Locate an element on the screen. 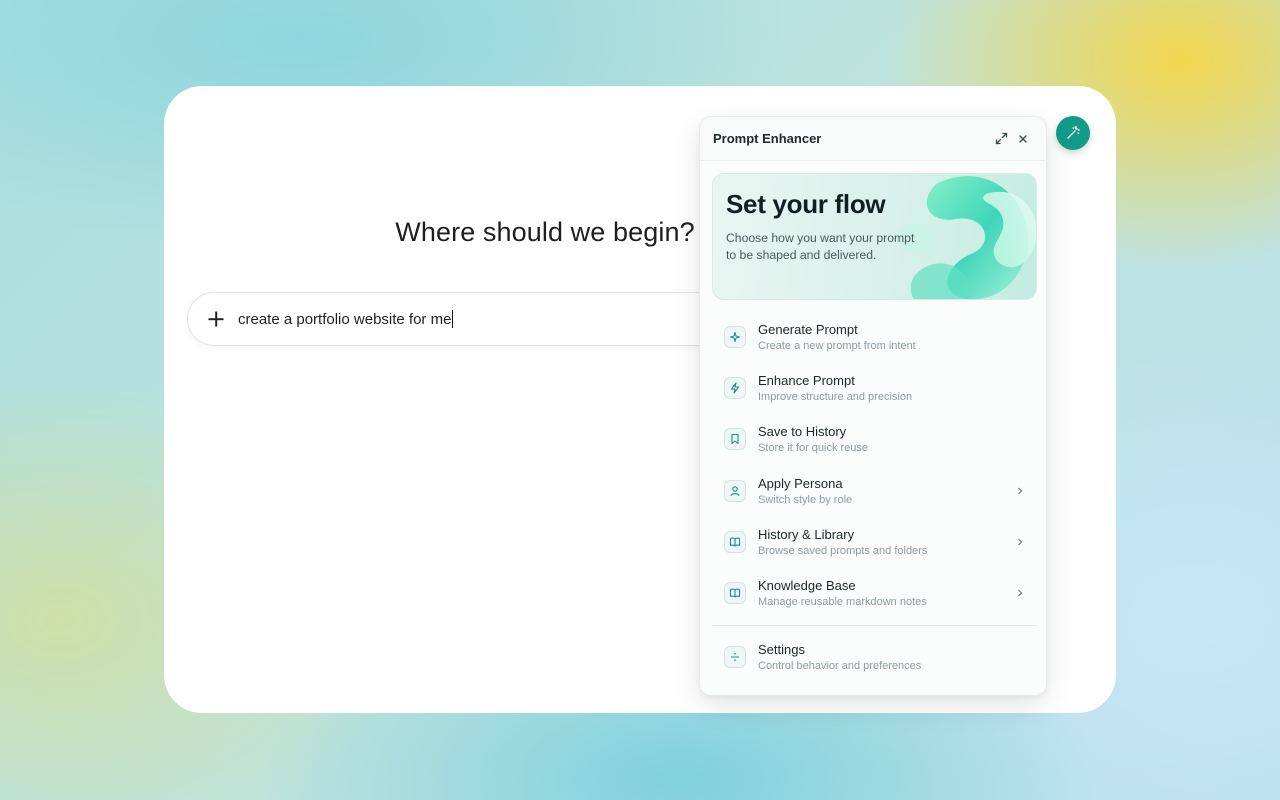 This screenshot has height=800, width=1280. plus-icon is located at coordinates (216, 319).